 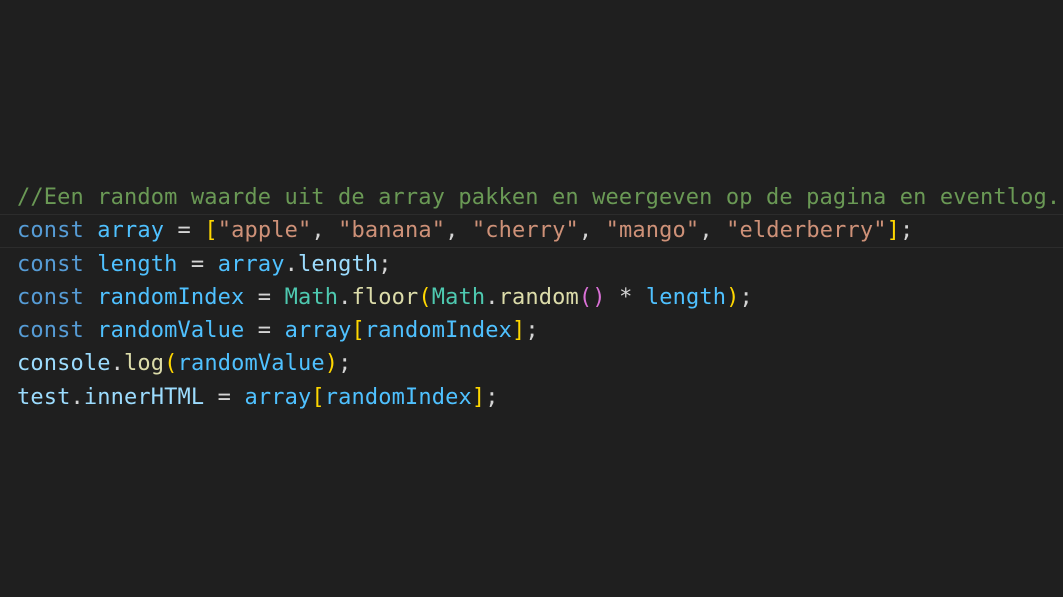 I want to click on code-token: "banana", so click(x=392, y=231).